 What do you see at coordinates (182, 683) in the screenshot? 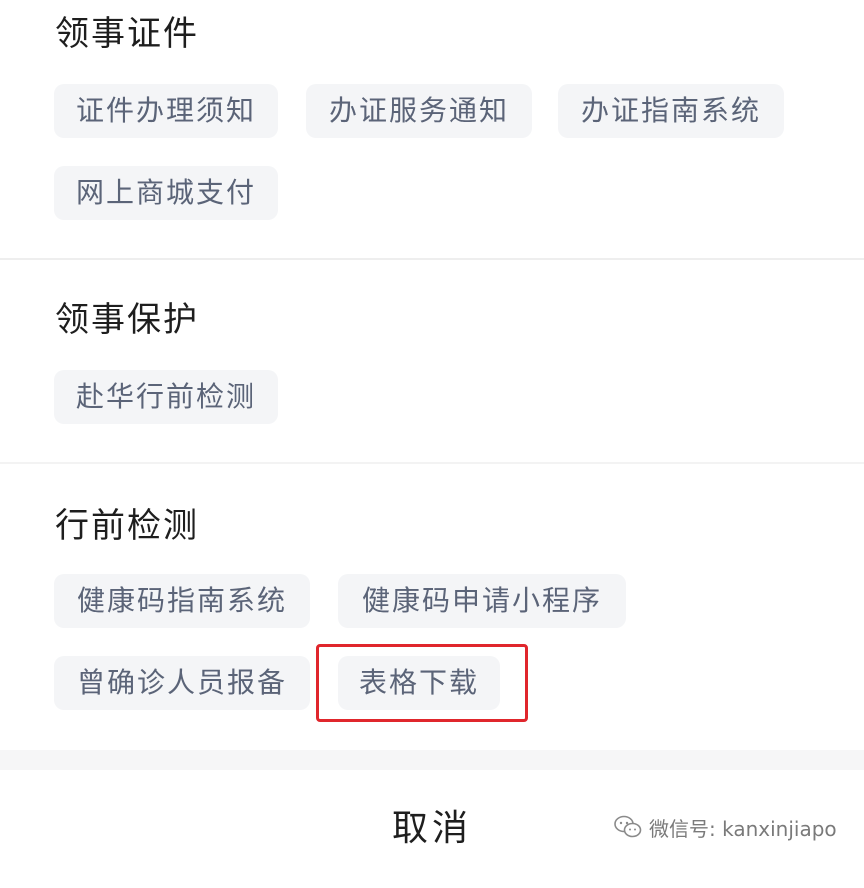
I see `chip-recovered-report: 曾确诊人员报备` at bounding box center [182, 683].